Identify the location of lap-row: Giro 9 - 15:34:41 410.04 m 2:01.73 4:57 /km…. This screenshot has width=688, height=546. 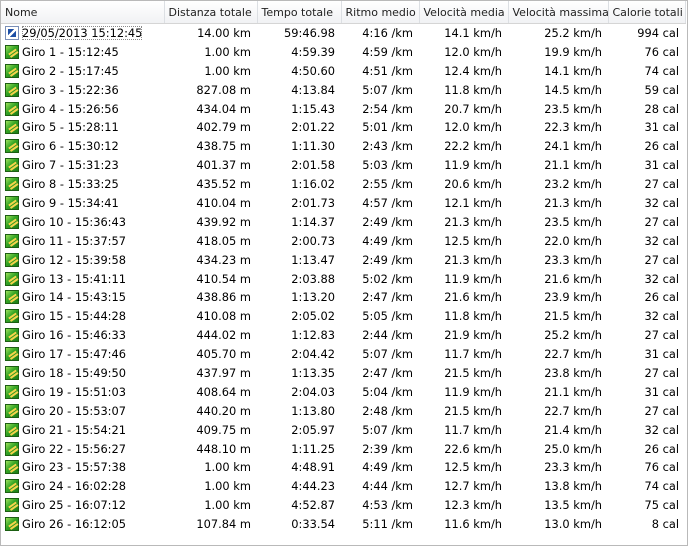
(343, 203).